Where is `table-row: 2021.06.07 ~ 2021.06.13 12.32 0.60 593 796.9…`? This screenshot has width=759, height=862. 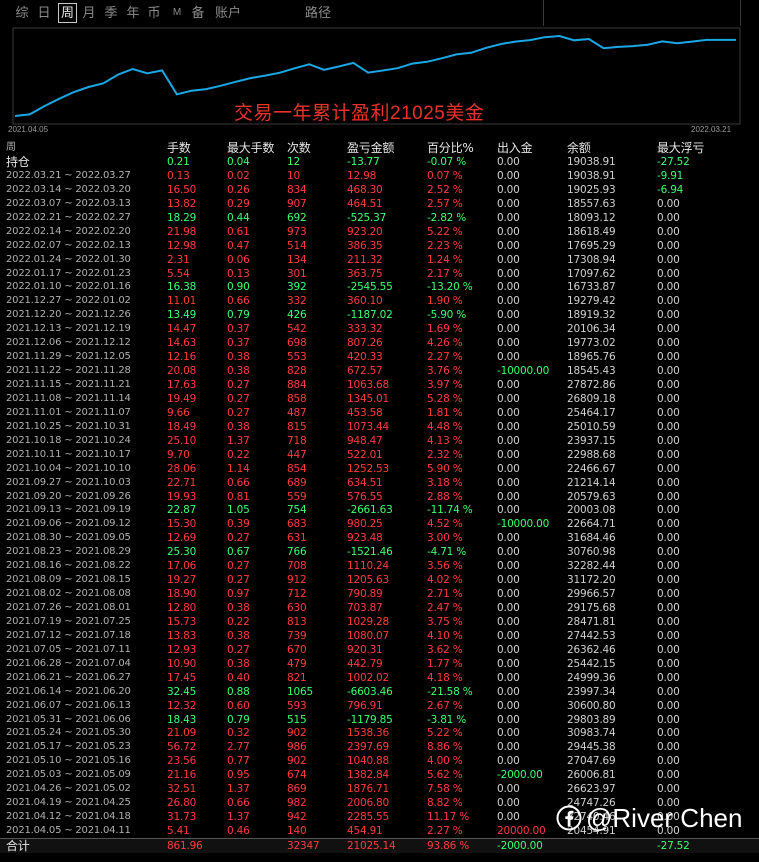 table-row: 2021.06.07 ~ 2021.06.13 12.32 0.60 593 796.9… is located at coordinates (379, 706).